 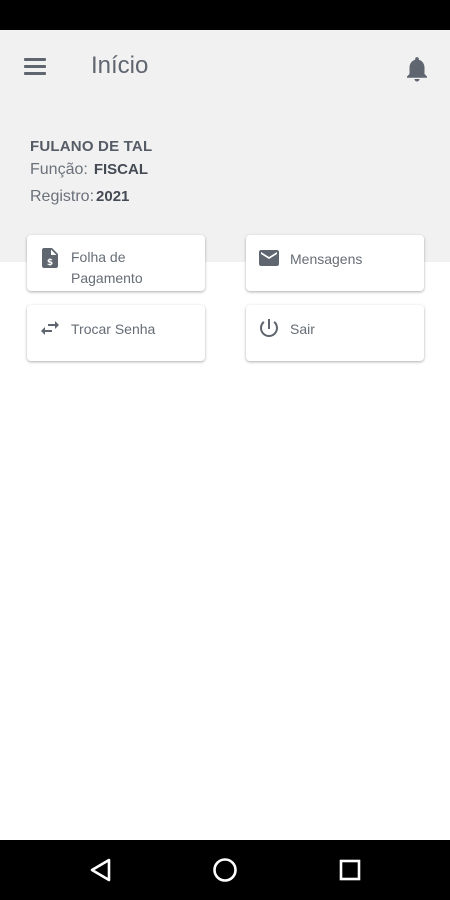 I want to click on sair-label: Sair, so click(x=302, y=329).